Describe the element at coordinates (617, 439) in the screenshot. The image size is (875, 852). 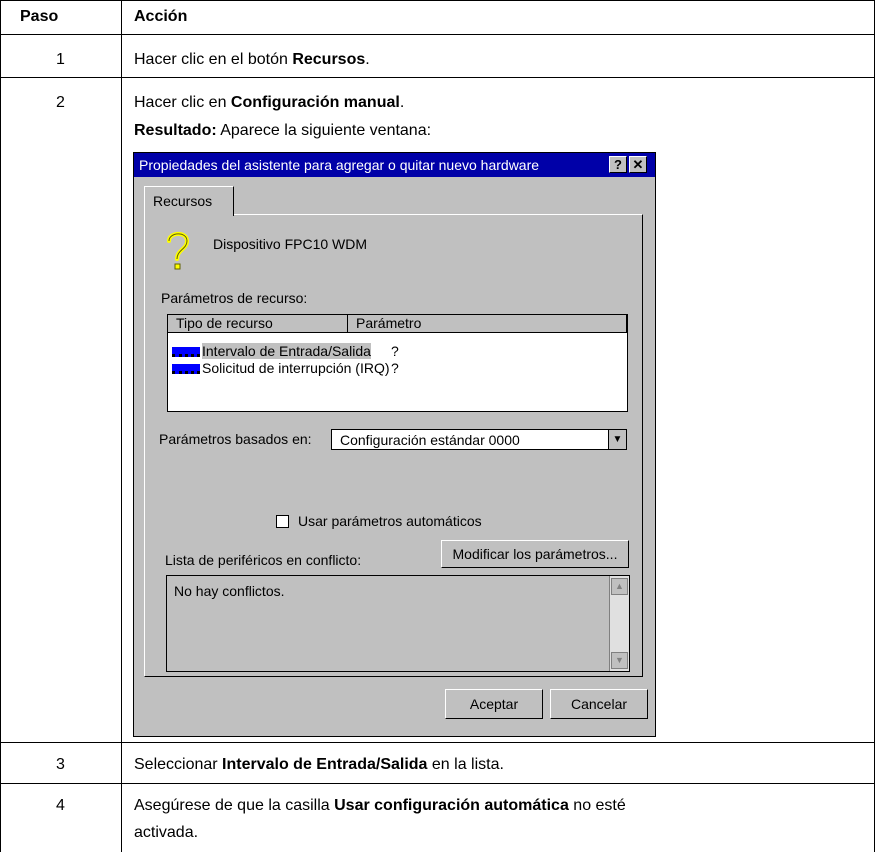
I see `chevron-down-icon: ▼` at that location.